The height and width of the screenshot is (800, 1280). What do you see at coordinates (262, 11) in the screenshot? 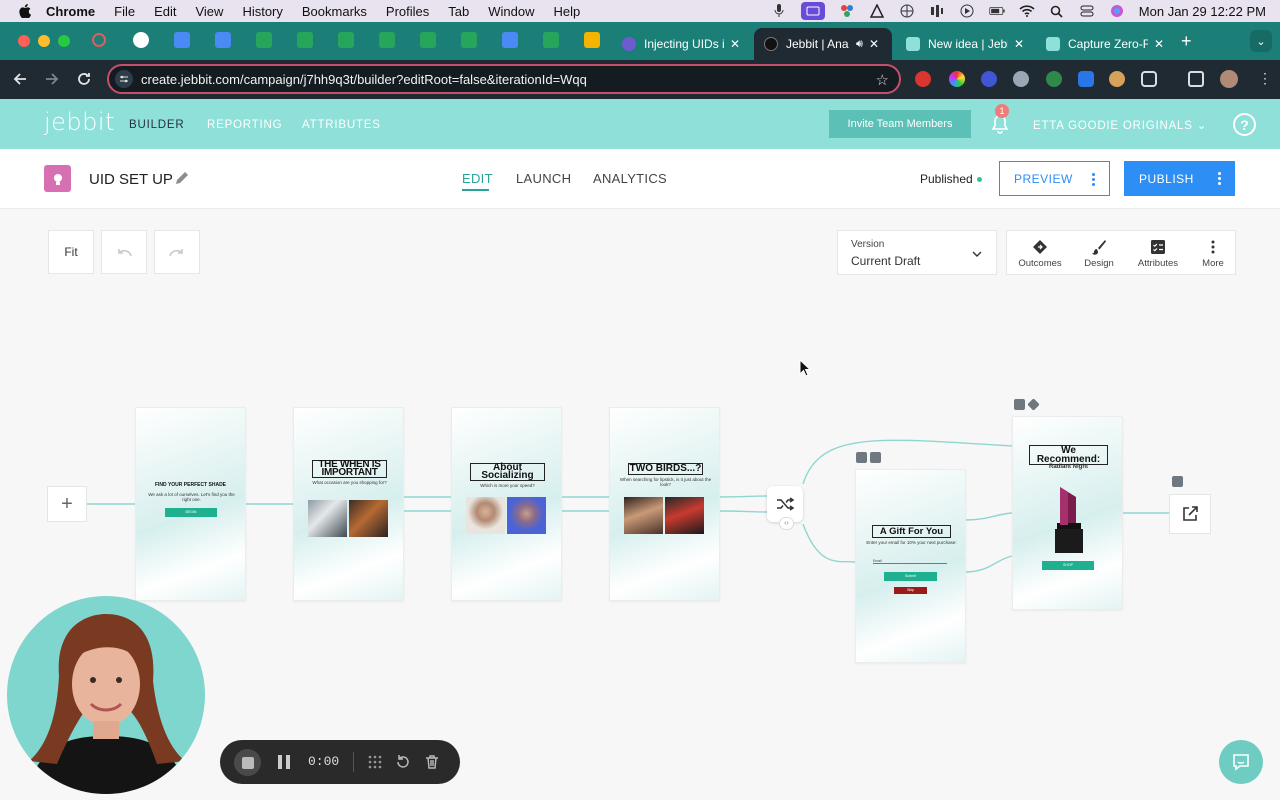
I see `menu-history: History` at bounding box center [262, 11].